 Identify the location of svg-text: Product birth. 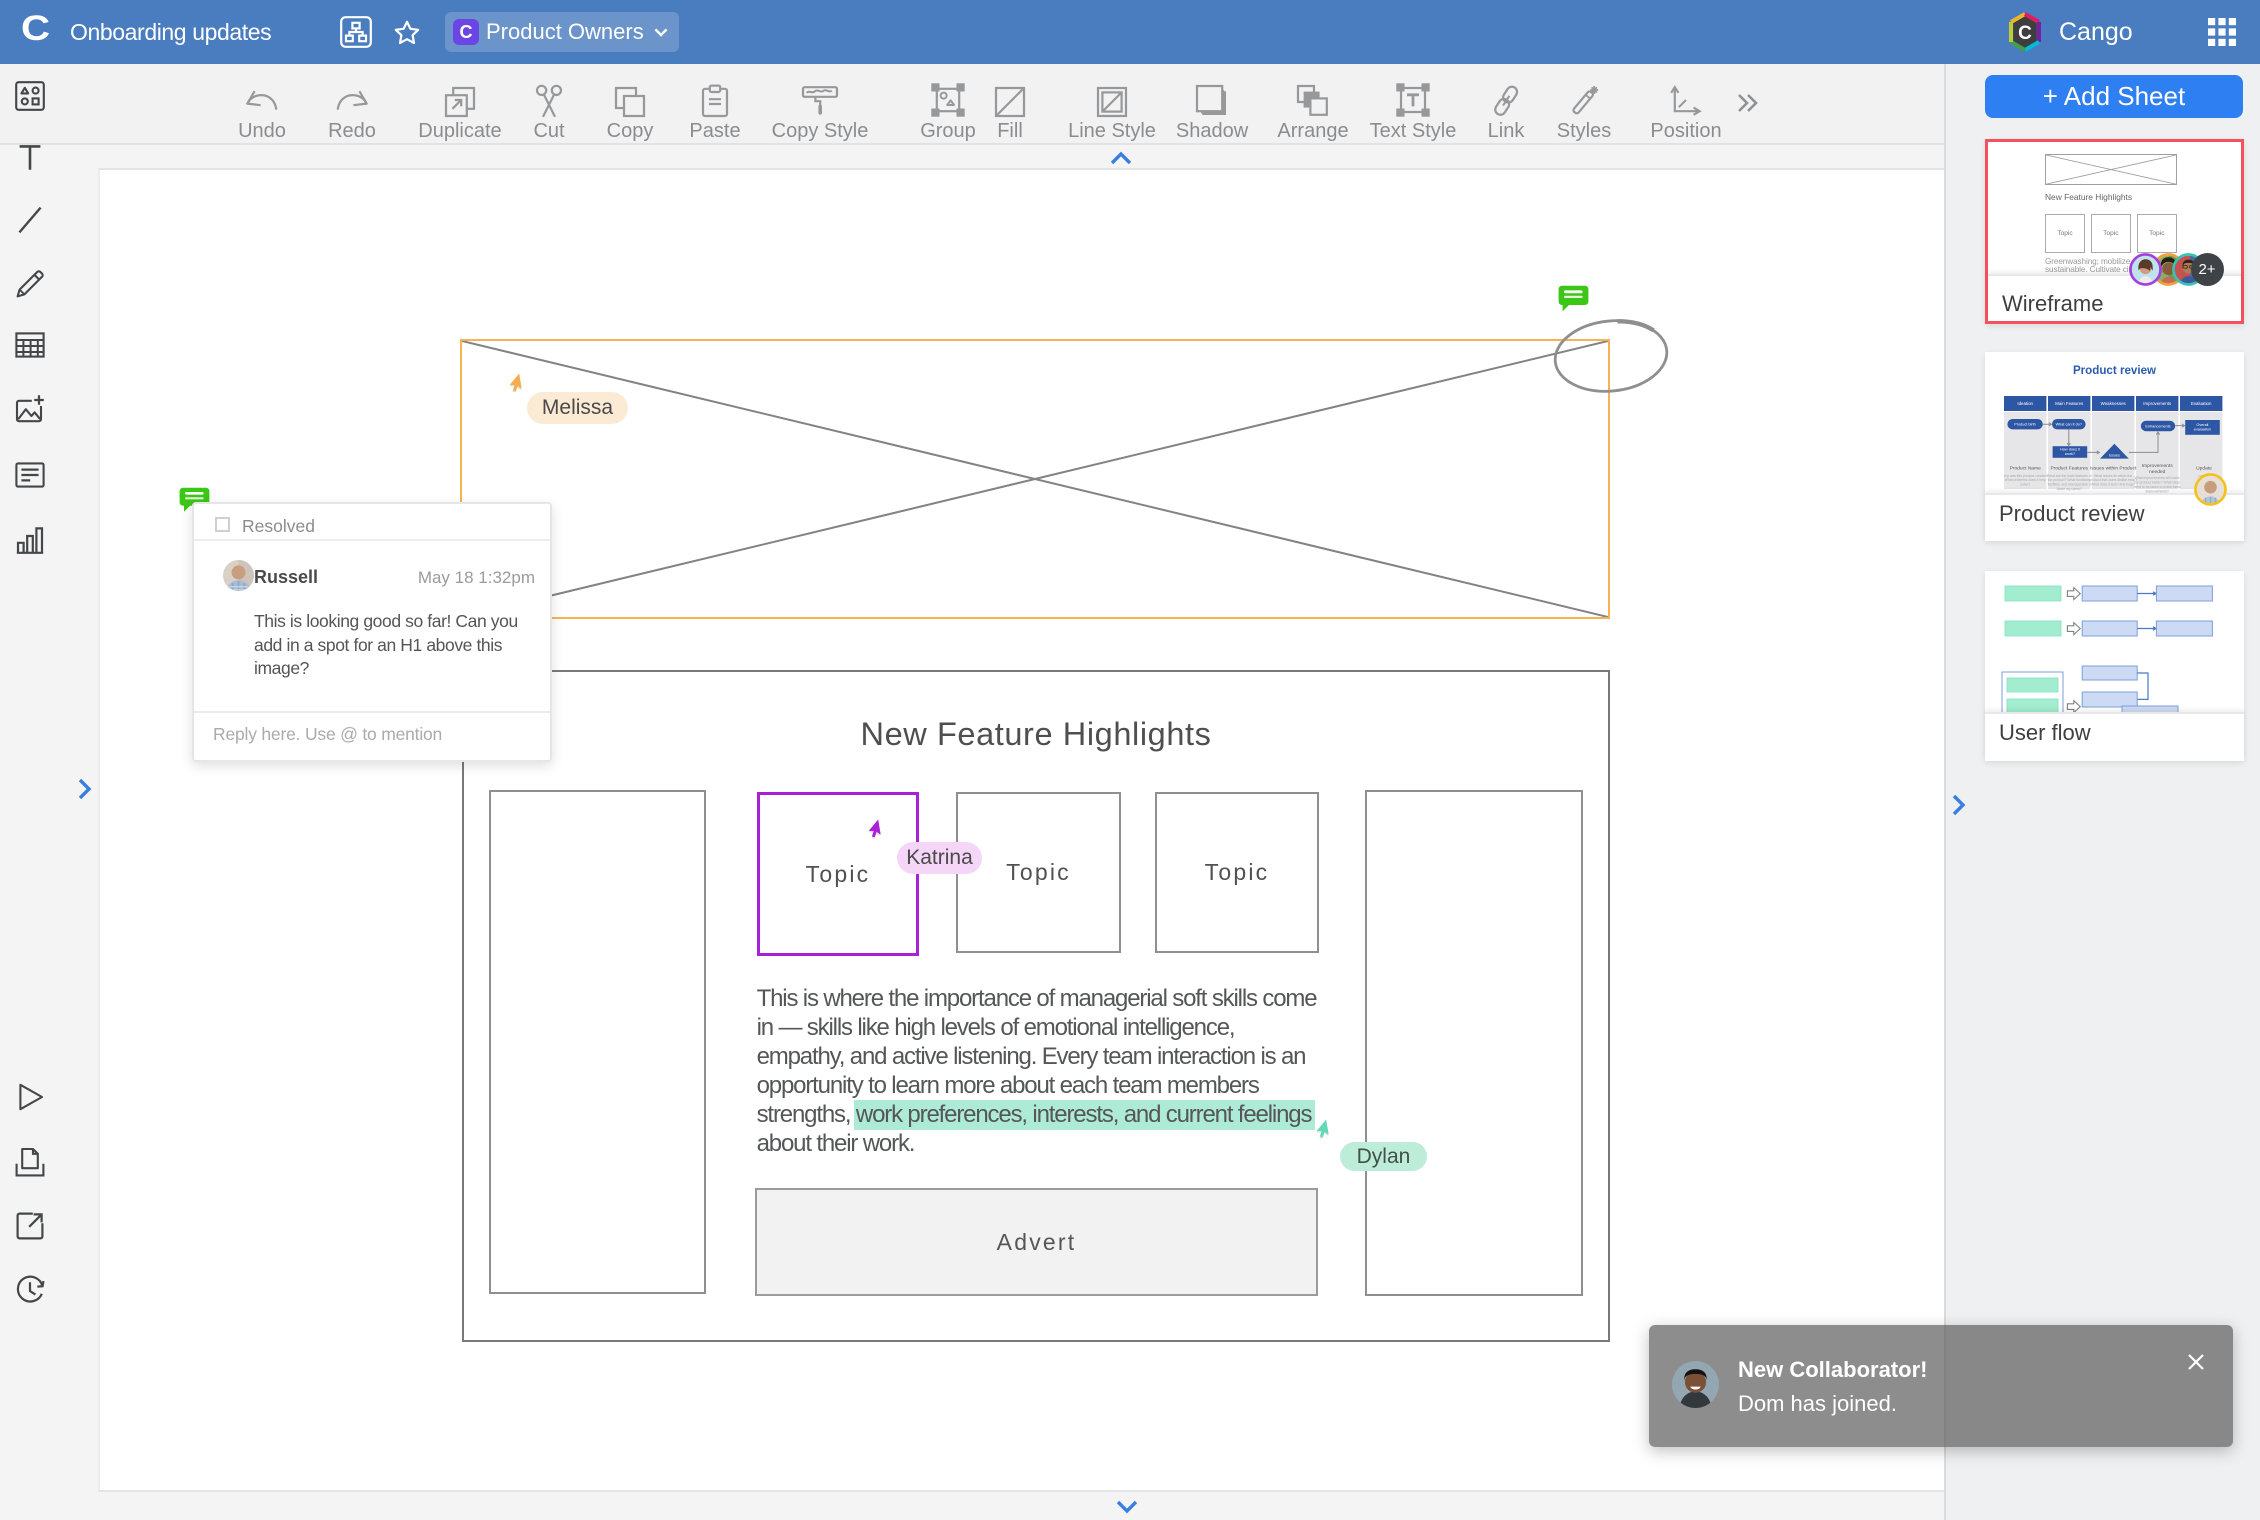
(2025, 425).